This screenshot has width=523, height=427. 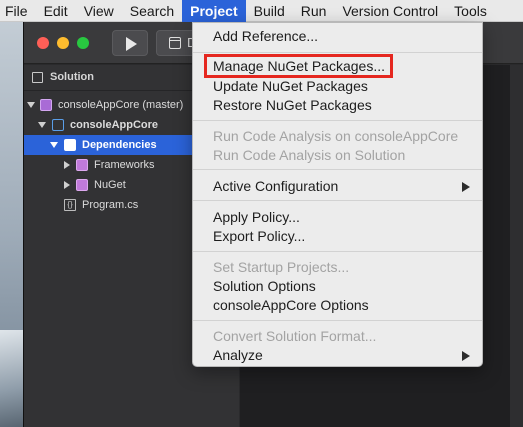 I want to click on menu-file: File, so click(x=18, y=11).